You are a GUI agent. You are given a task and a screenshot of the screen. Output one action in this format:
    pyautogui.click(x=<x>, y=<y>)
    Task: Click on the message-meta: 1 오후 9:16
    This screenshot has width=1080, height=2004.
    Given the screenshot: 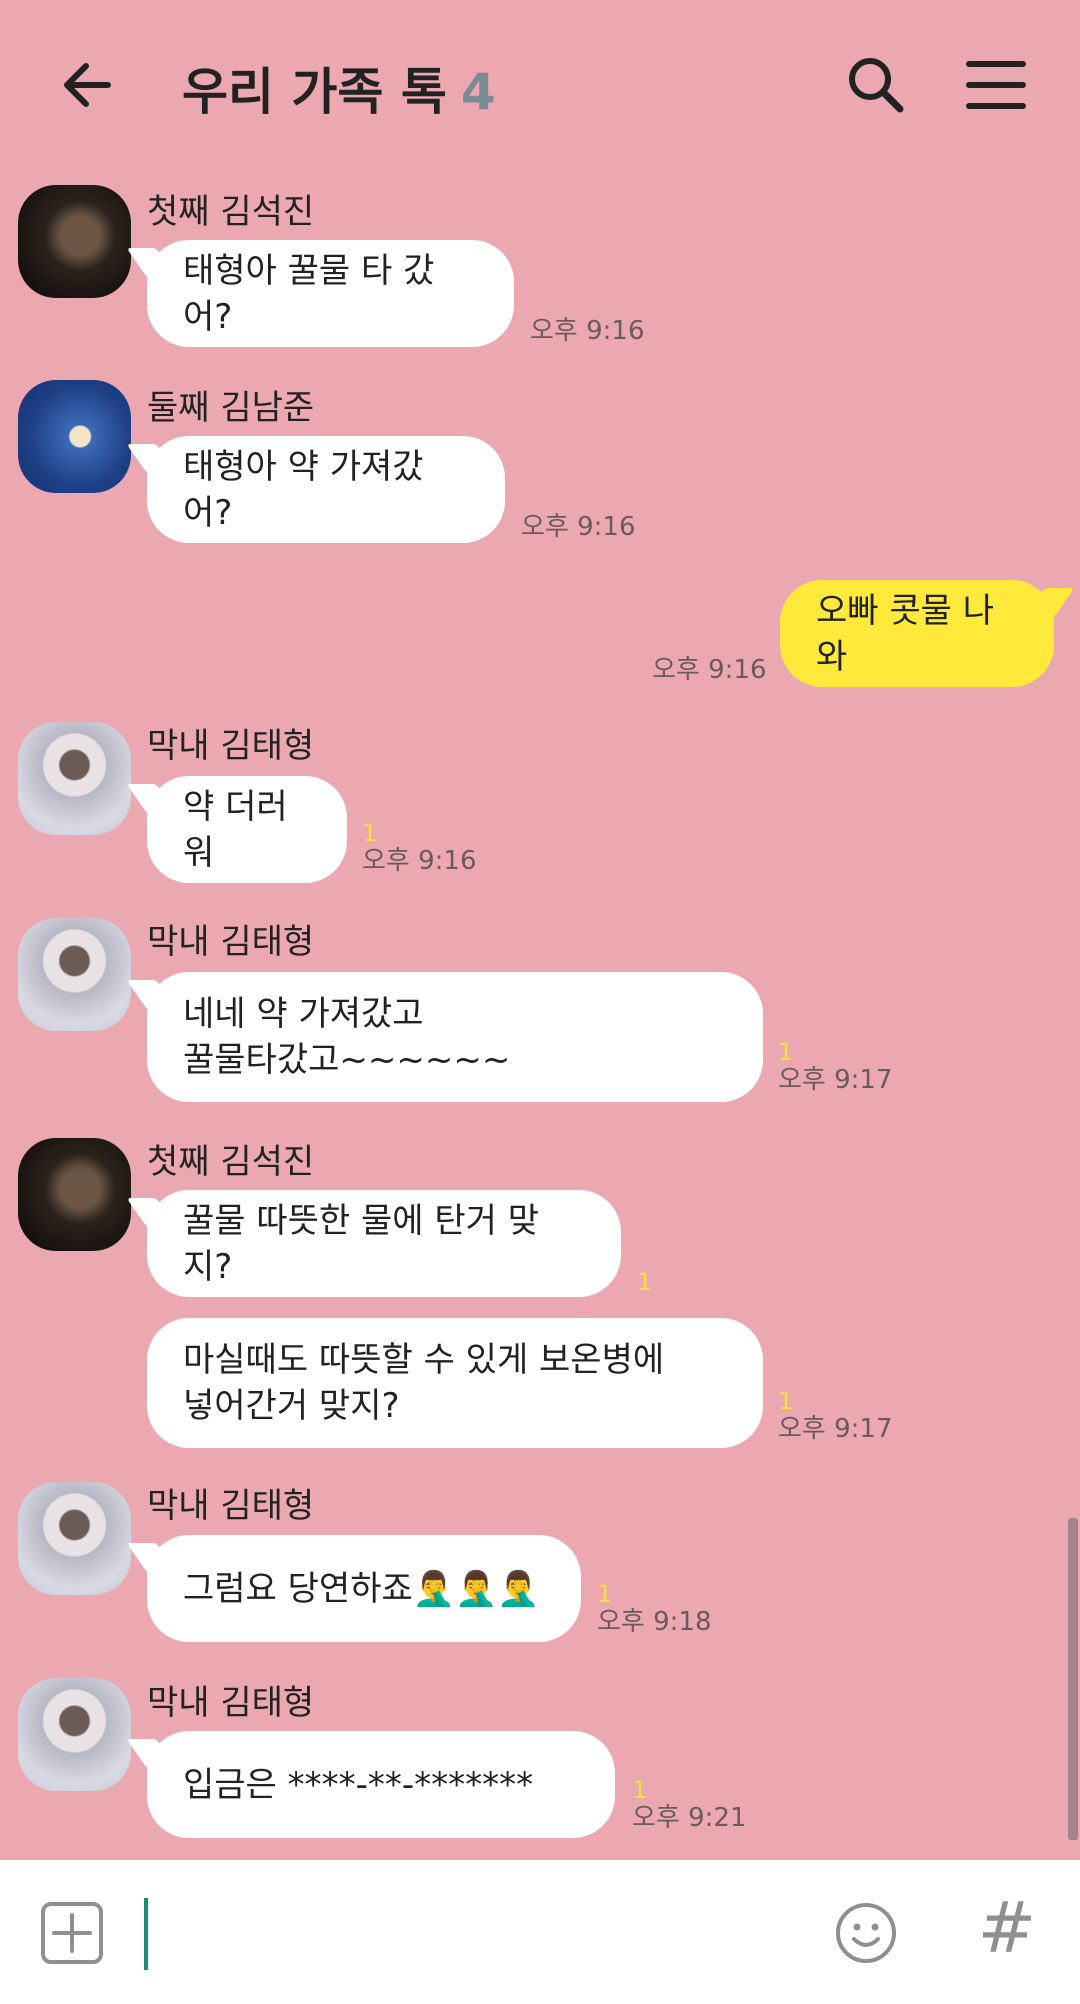 What is the action you would take?
    pyautogui.click(x=419, y=848)
    